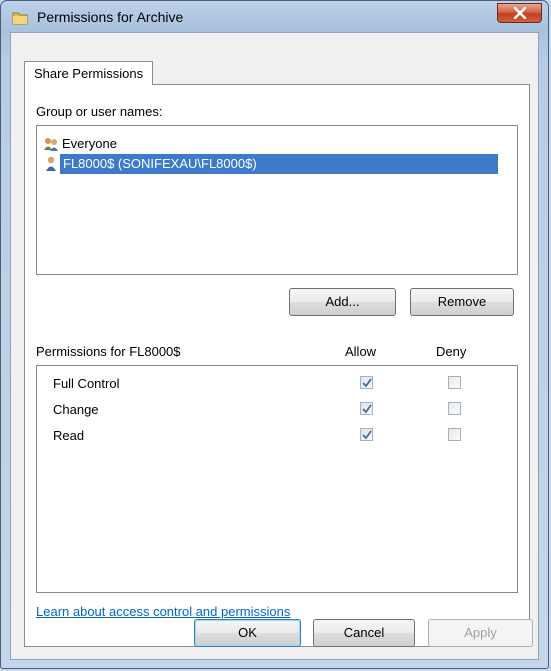 This screenshot has width=551, height=671. I want to click on ok-button: OK, so click(247, 633).